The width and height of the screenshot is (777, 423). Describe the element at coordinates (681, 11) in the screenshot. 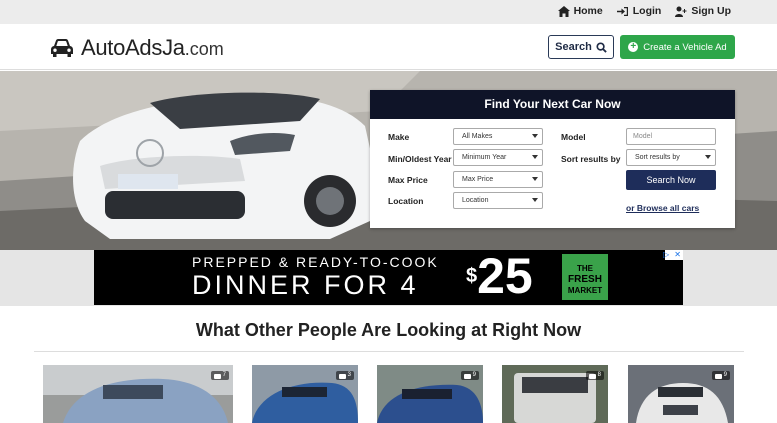

I see `user-plus-icon` at that location.